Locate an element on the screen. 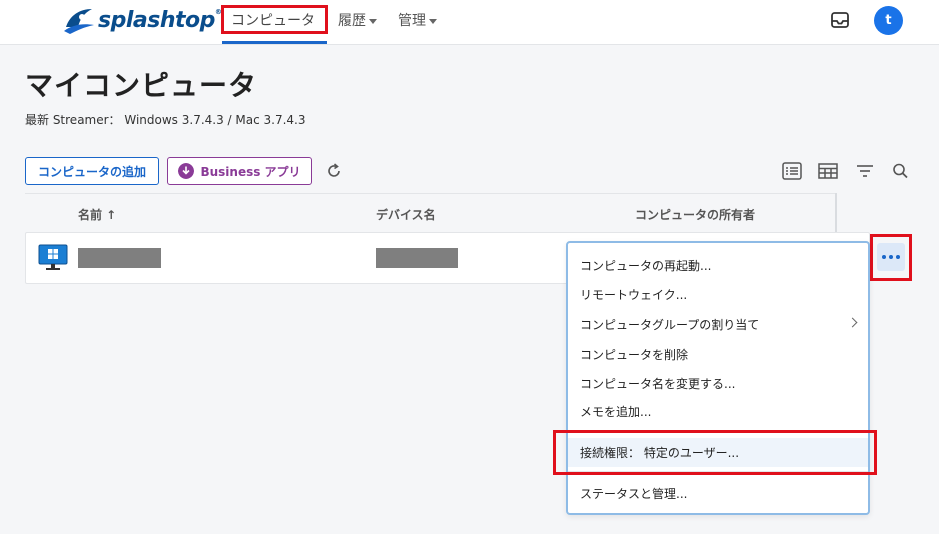 The image size is (939, 534). user-avatar: t is located at coordinates (888, 20).